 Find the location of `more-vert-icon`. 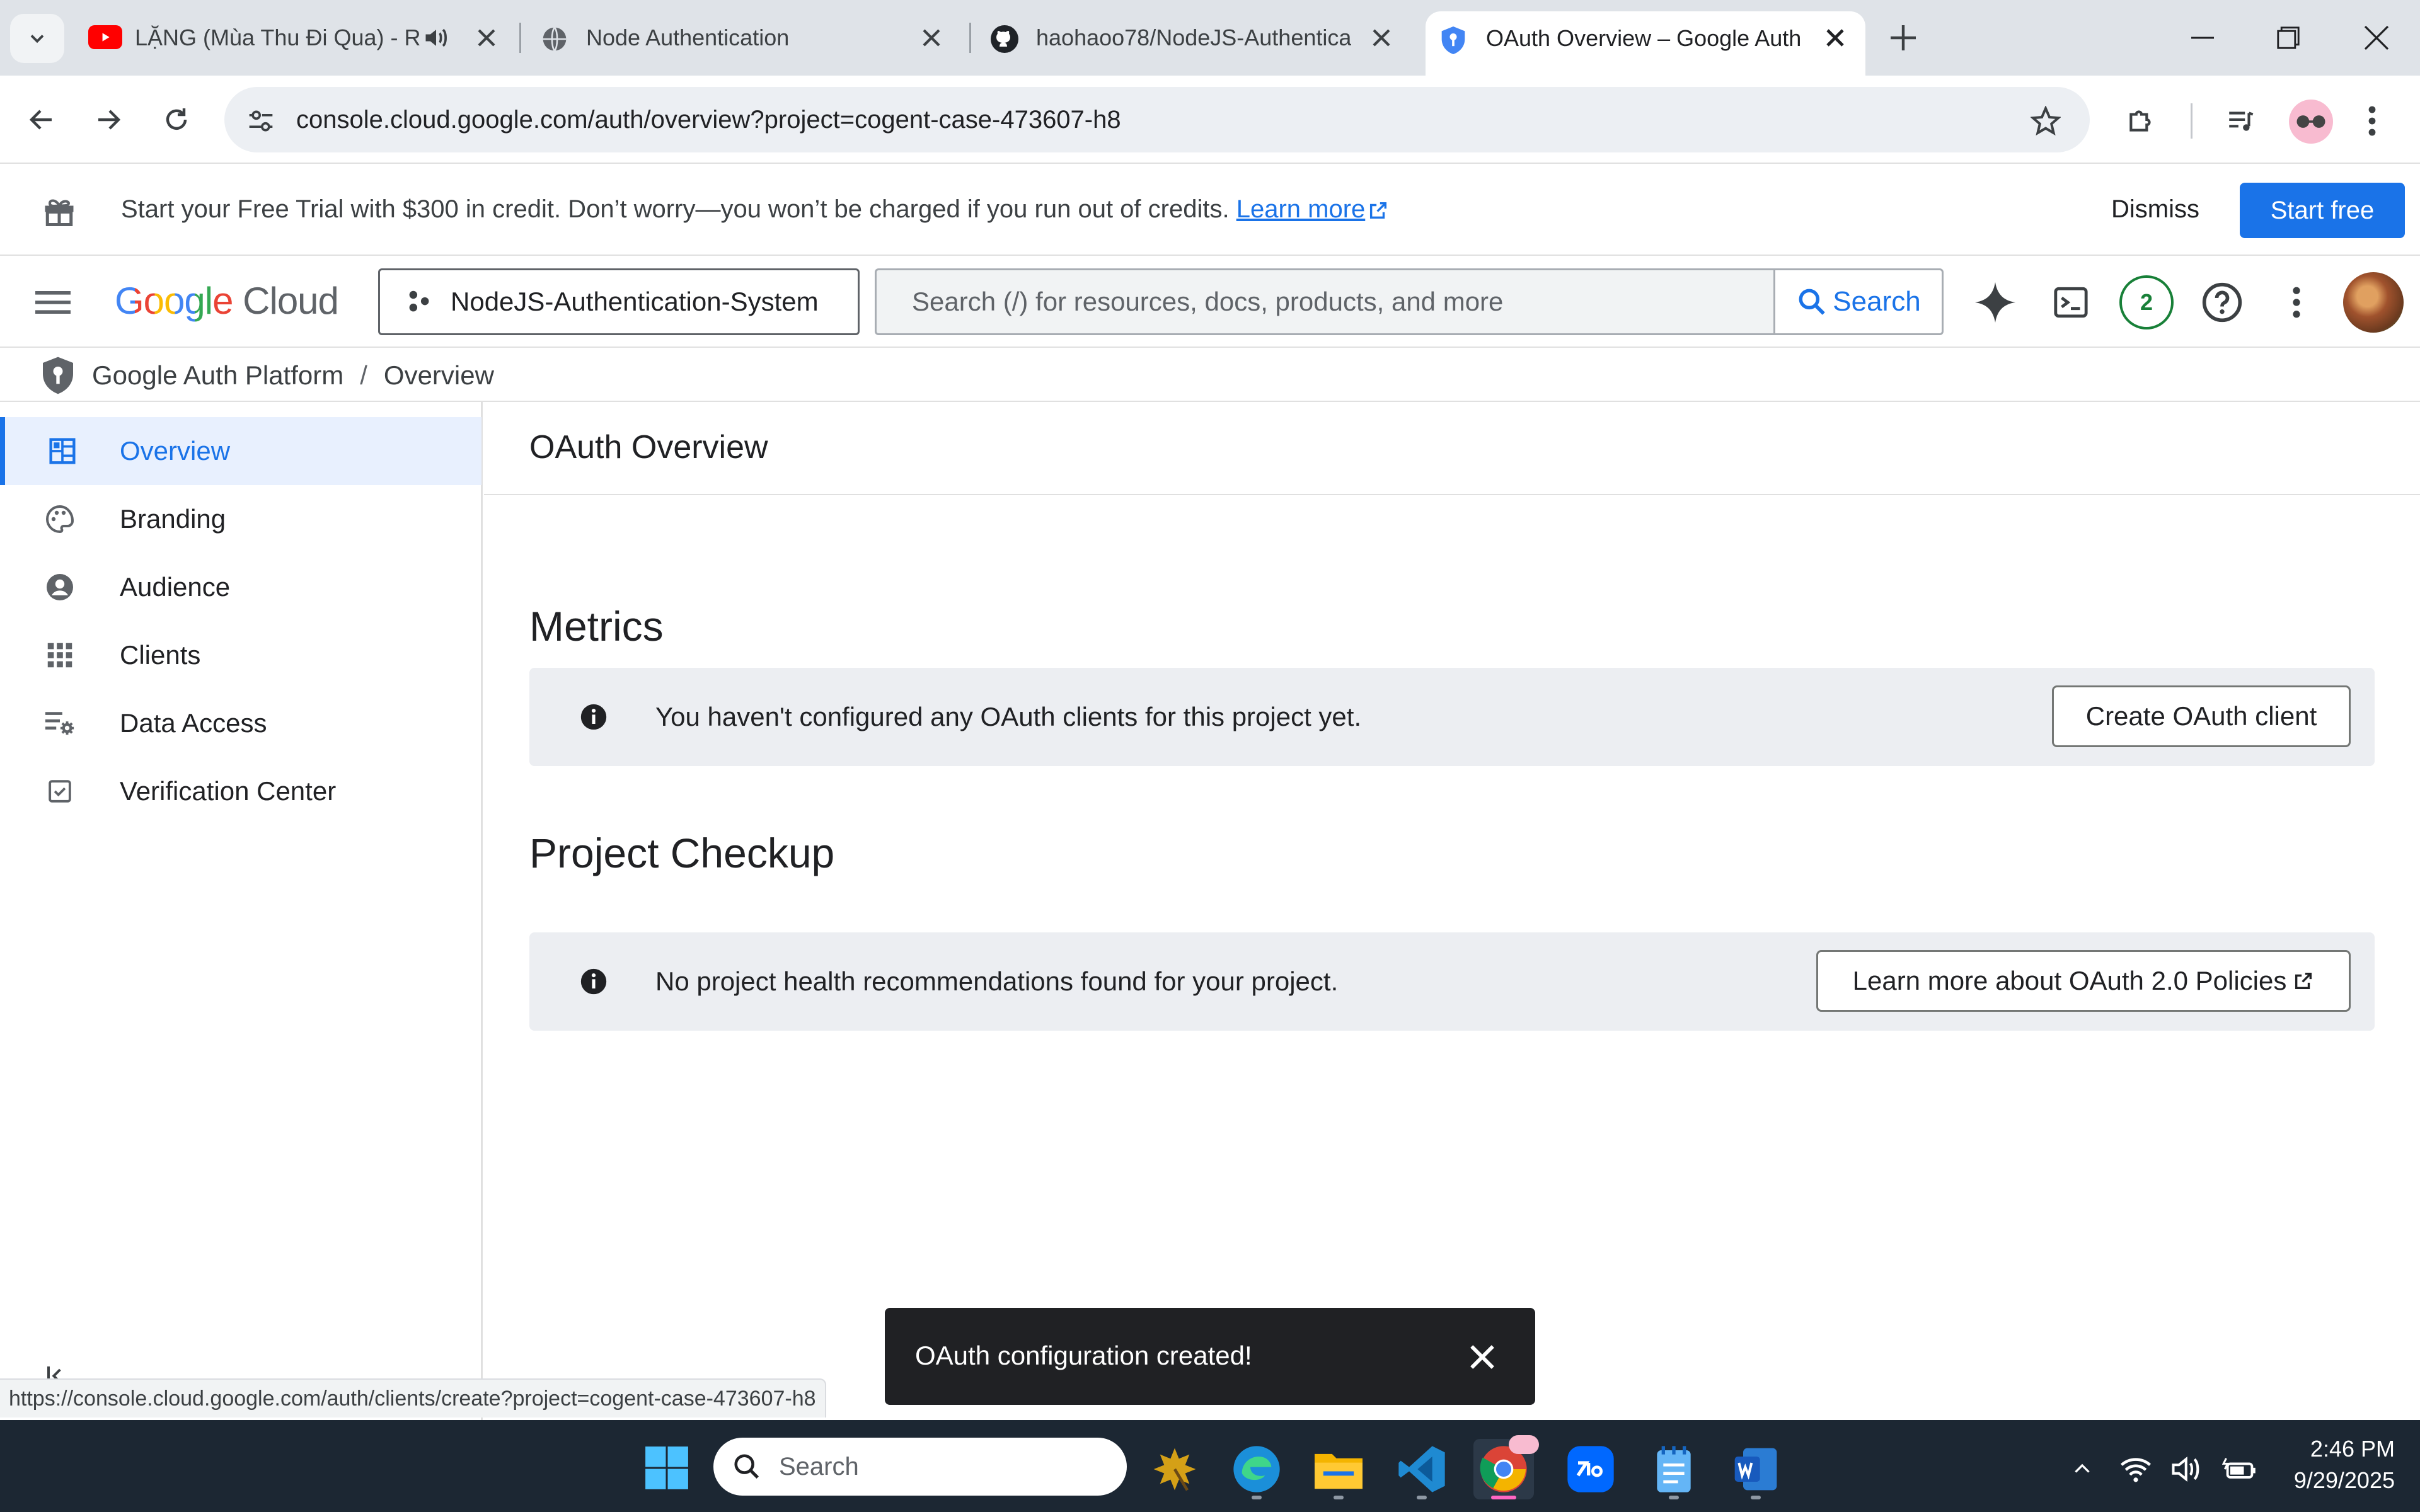

more-vert-icon is located at coordinates (2297, 302).